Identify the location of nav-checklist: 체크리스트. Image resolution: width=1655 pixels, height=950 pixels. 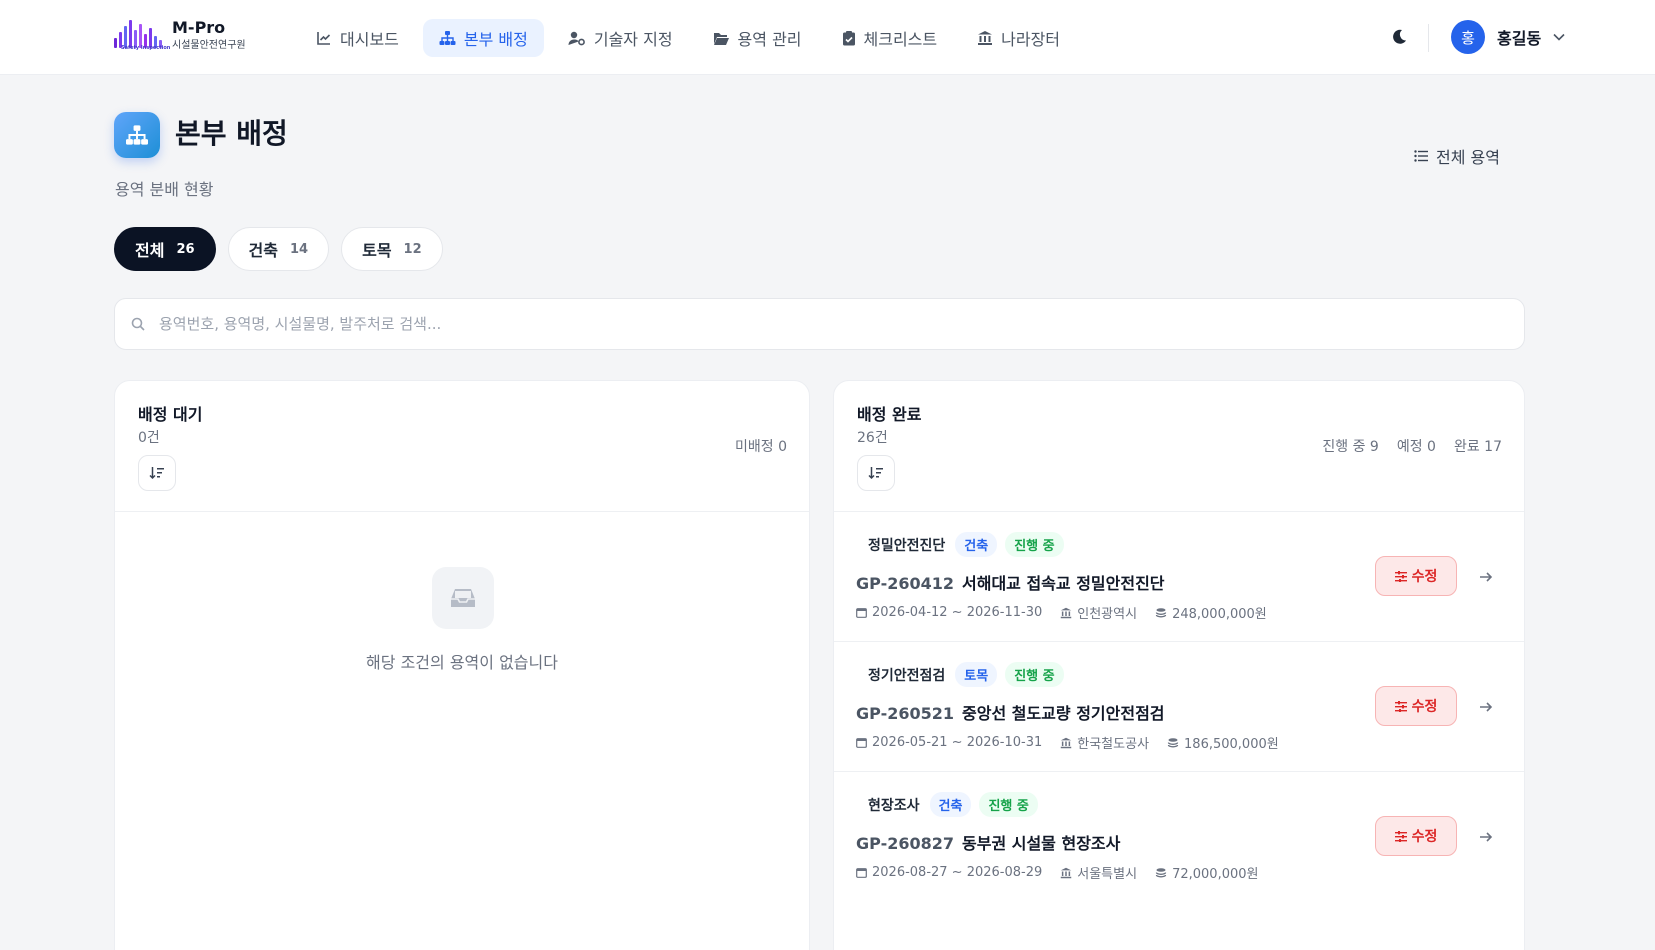
(890, 38).